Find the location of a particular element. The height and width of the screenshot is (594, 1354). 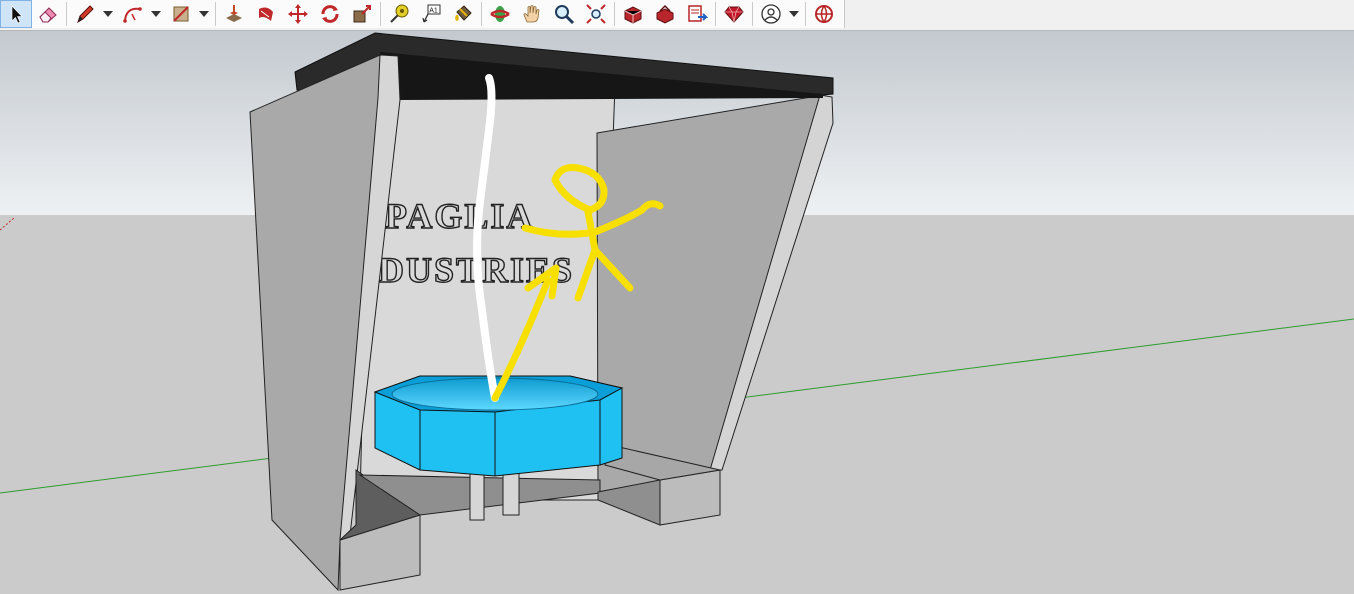

eraser-icon is located at coordinates (48, 15).